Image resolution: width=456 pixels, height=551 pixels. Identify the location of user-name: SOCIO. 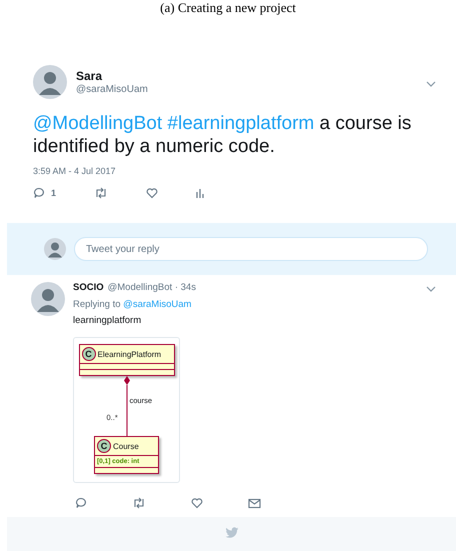
(88, 287).